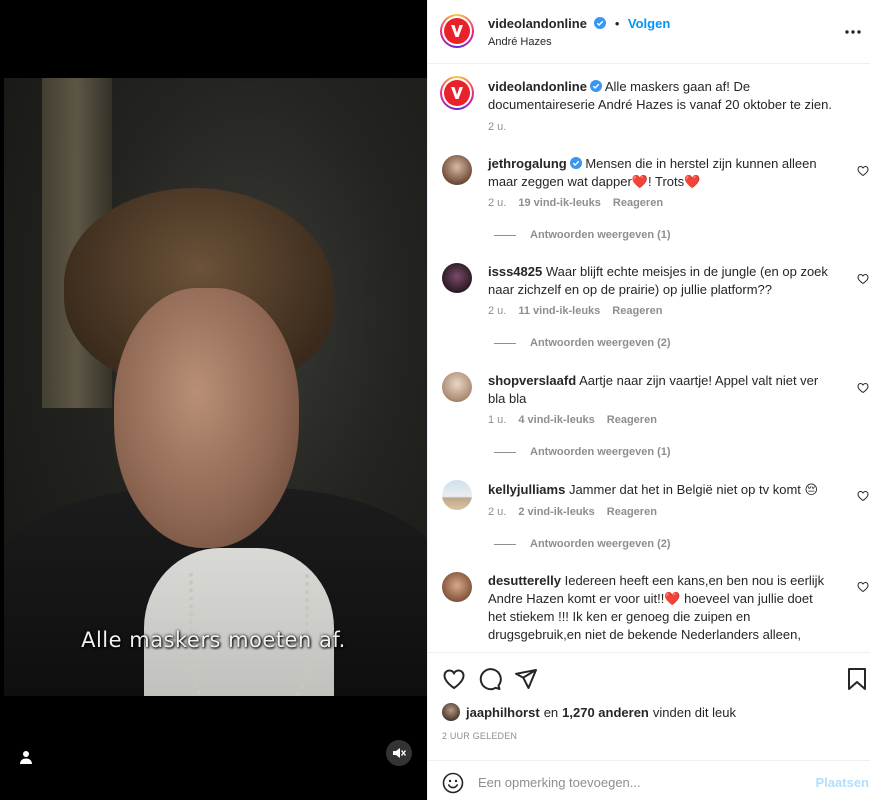 The image size is (870, 800). Describe the element at coordinates (638, 782) in the screenshot. I see `comment-input` at that location.